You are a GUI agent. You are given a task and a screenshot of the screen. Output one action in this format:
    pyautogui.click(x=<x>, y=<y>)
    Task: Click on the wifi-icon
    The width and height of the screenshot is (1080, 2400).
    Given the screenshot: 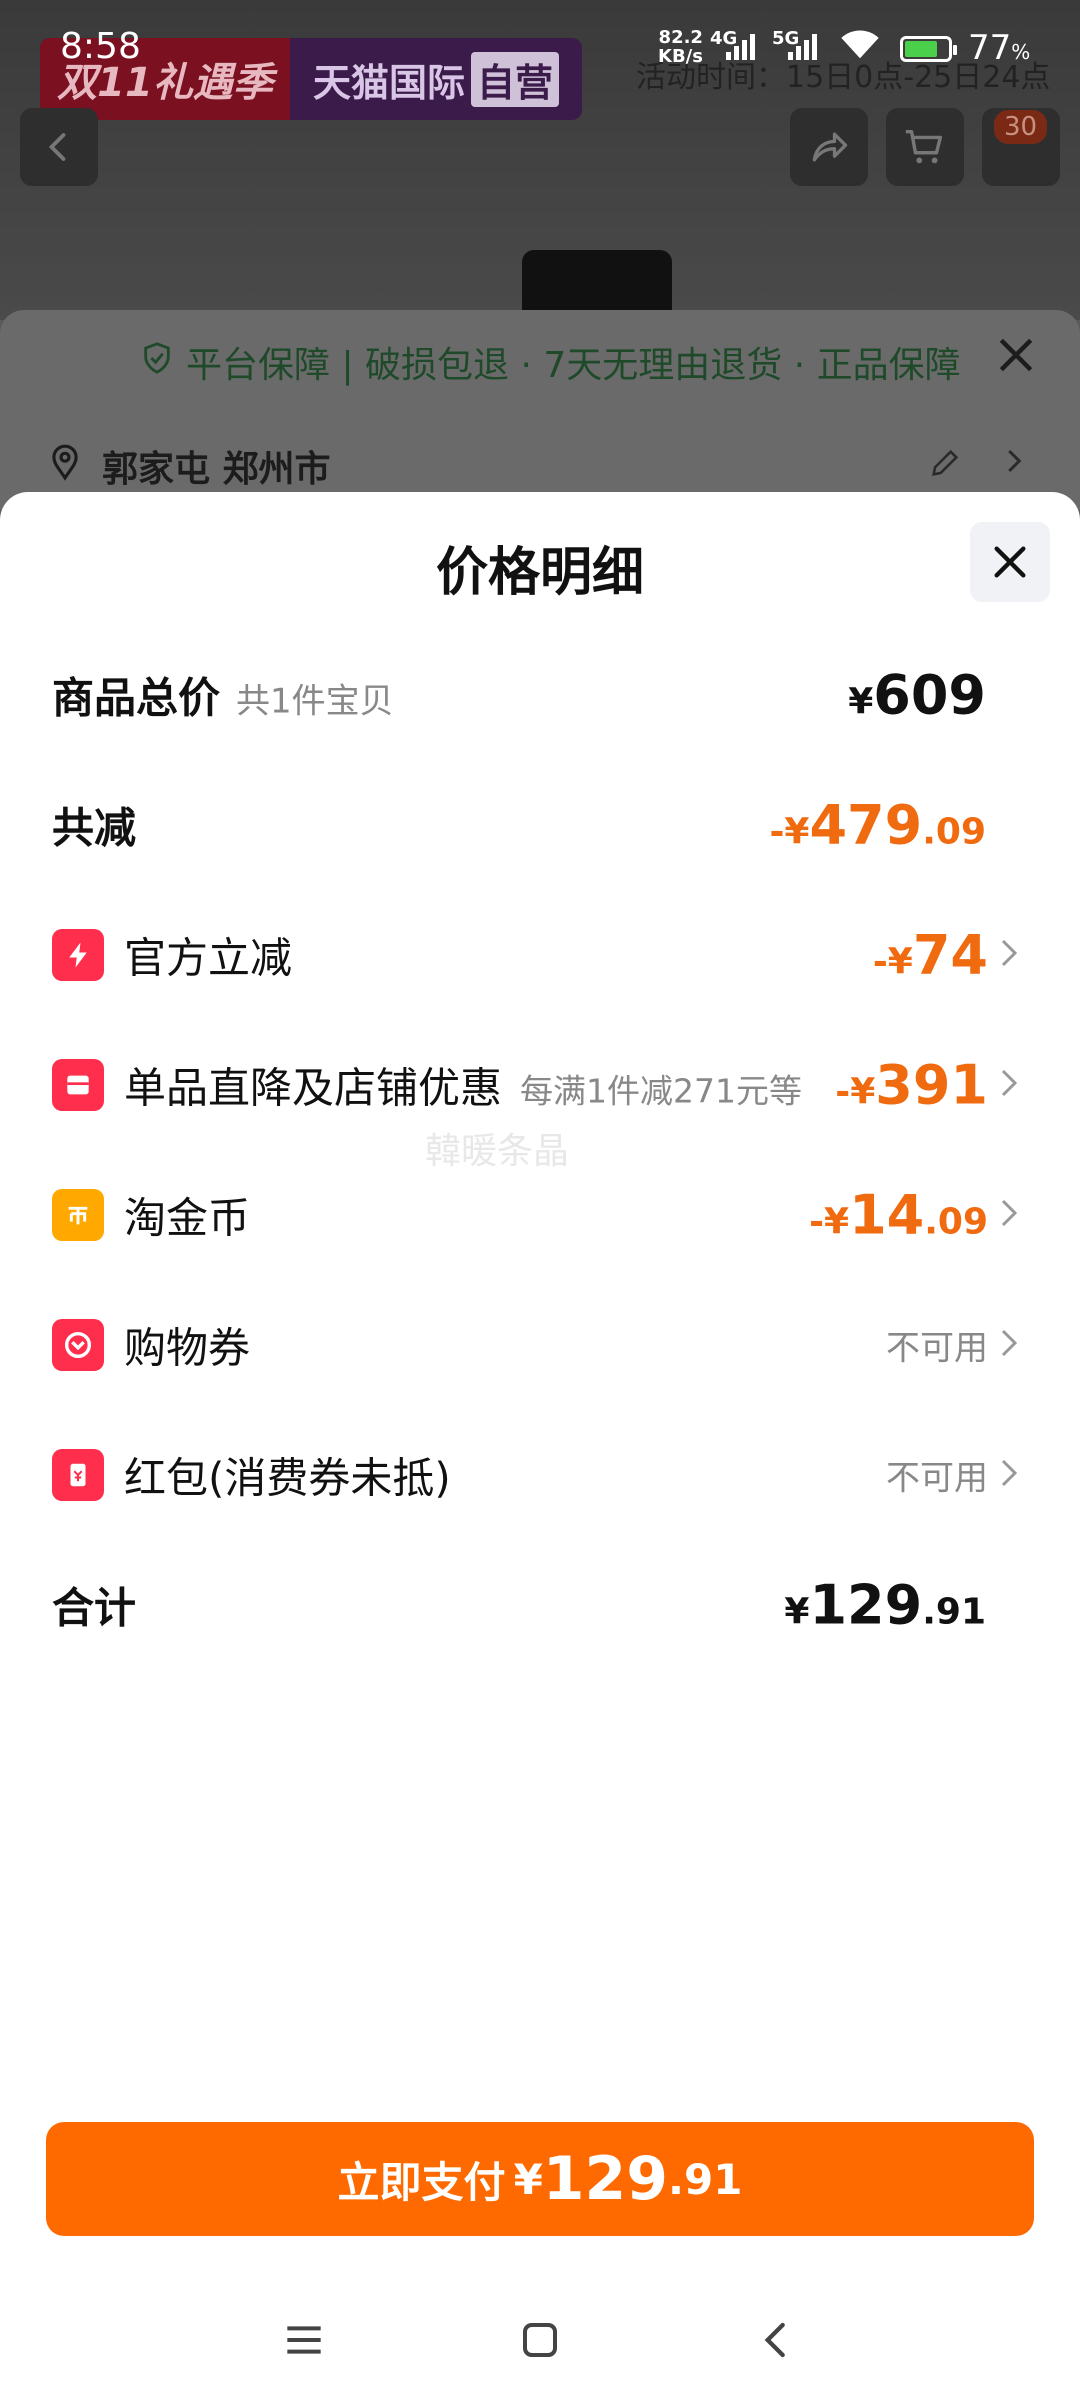 What is the action you would take?
    pyautogui.click(x=860, y=47)
    